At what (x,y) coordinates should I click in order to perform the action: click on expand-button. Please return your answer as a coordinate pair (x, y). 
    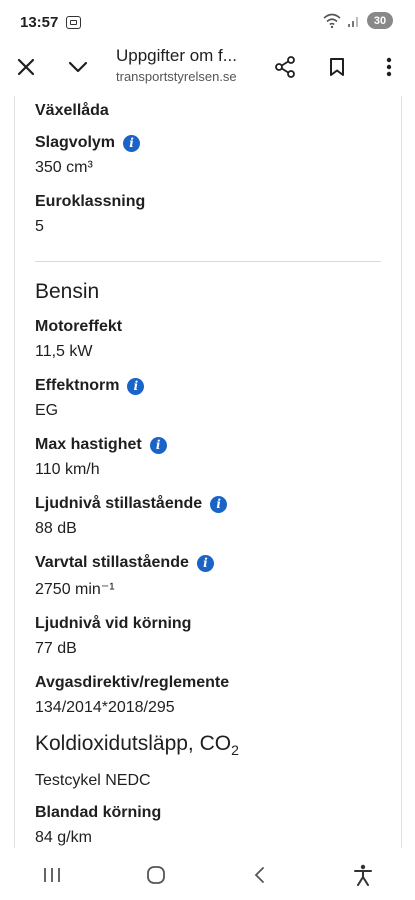
    Looking at the image, I should click on (78, 67).